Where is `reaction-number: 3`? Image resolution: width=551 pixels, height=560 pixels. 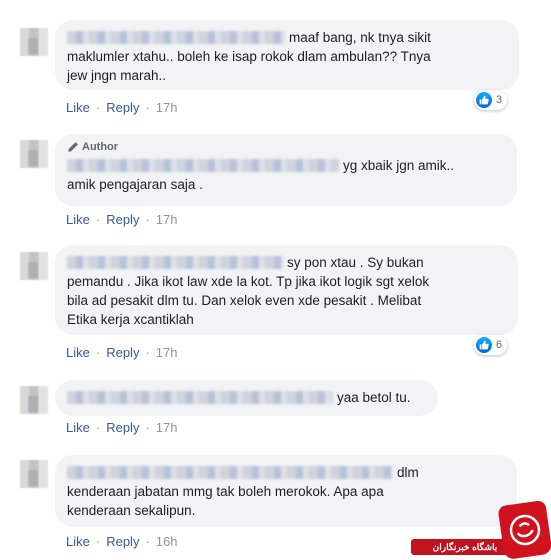 reaction-number: 3 is located at coordinates (499, 100).